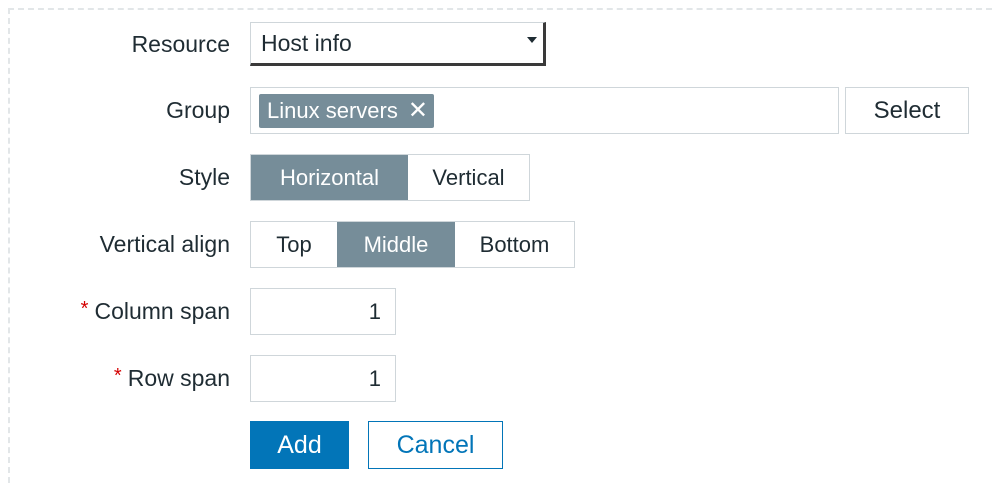  I want to click on style-option-vertical: Vertical, so click(468, 177).